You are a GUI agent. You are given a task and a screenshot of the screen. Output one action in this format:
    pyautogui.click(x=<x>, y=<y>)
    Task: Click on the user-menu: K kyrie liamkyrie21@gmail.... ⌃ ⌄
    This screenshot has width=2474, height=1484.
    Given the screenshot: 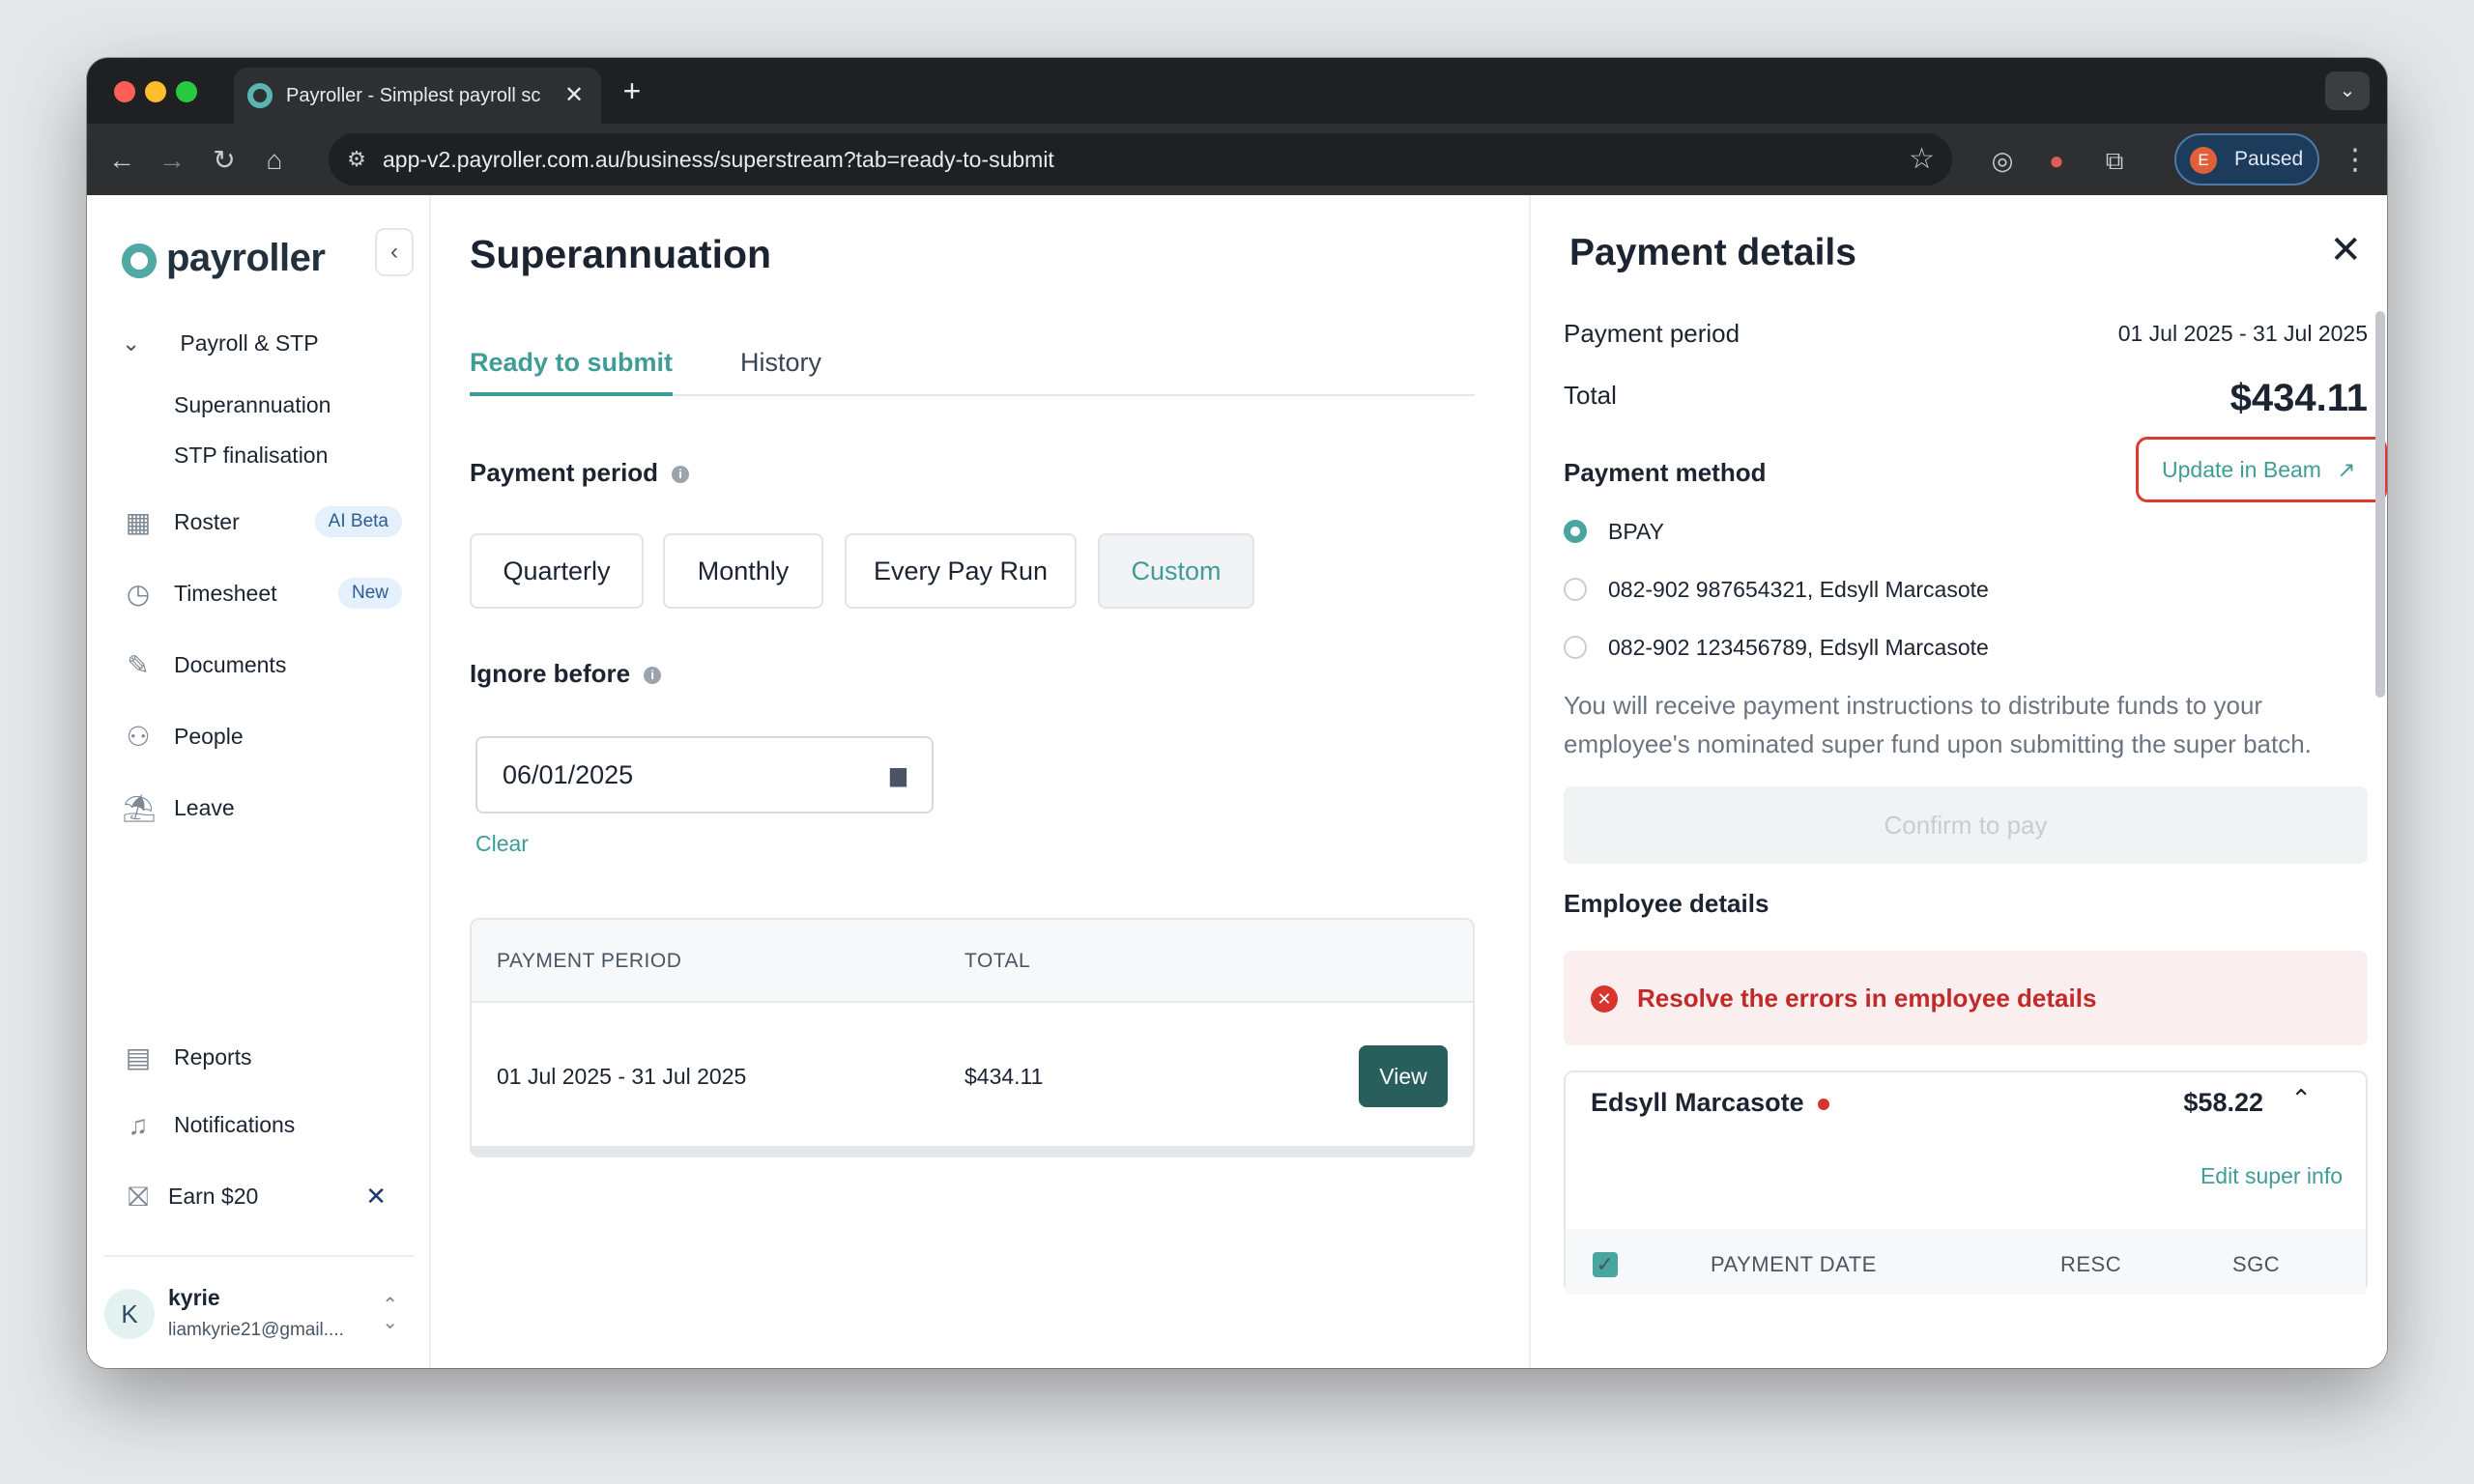 What is the action you would take?
    pyautogui.click(x=259, y=1314)
    